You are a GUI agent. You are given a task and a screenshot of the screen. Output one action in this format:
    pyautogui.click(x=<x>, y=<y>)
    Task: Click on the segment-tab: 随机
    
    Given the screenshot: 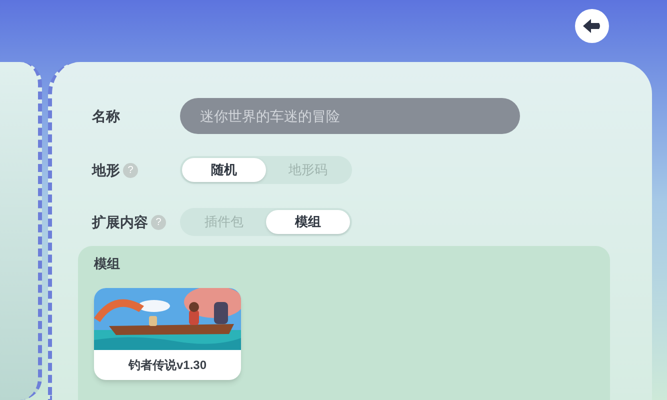 What is the action you would take?
    pyautogui.click(x=224, y=170)
    